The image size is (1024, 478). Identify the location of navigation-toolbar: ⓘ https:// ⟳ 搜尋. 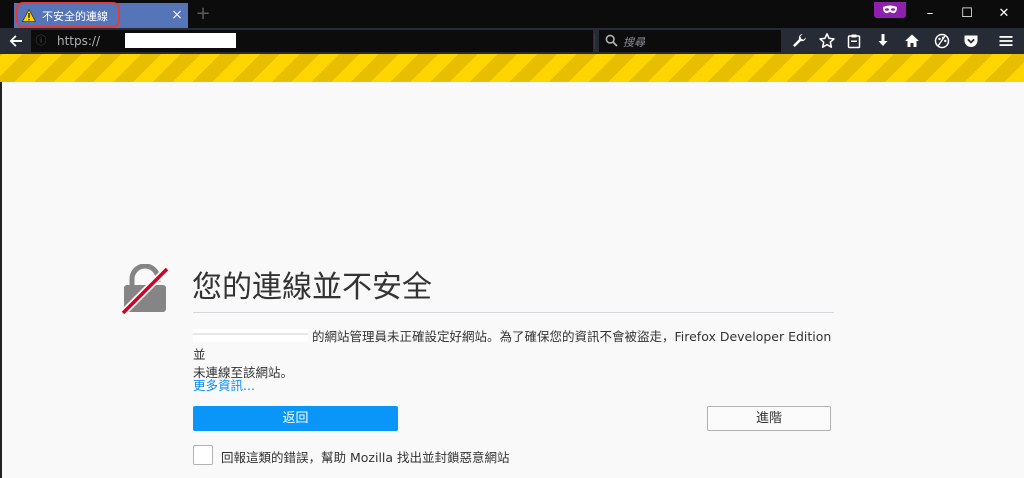
(512, 41).